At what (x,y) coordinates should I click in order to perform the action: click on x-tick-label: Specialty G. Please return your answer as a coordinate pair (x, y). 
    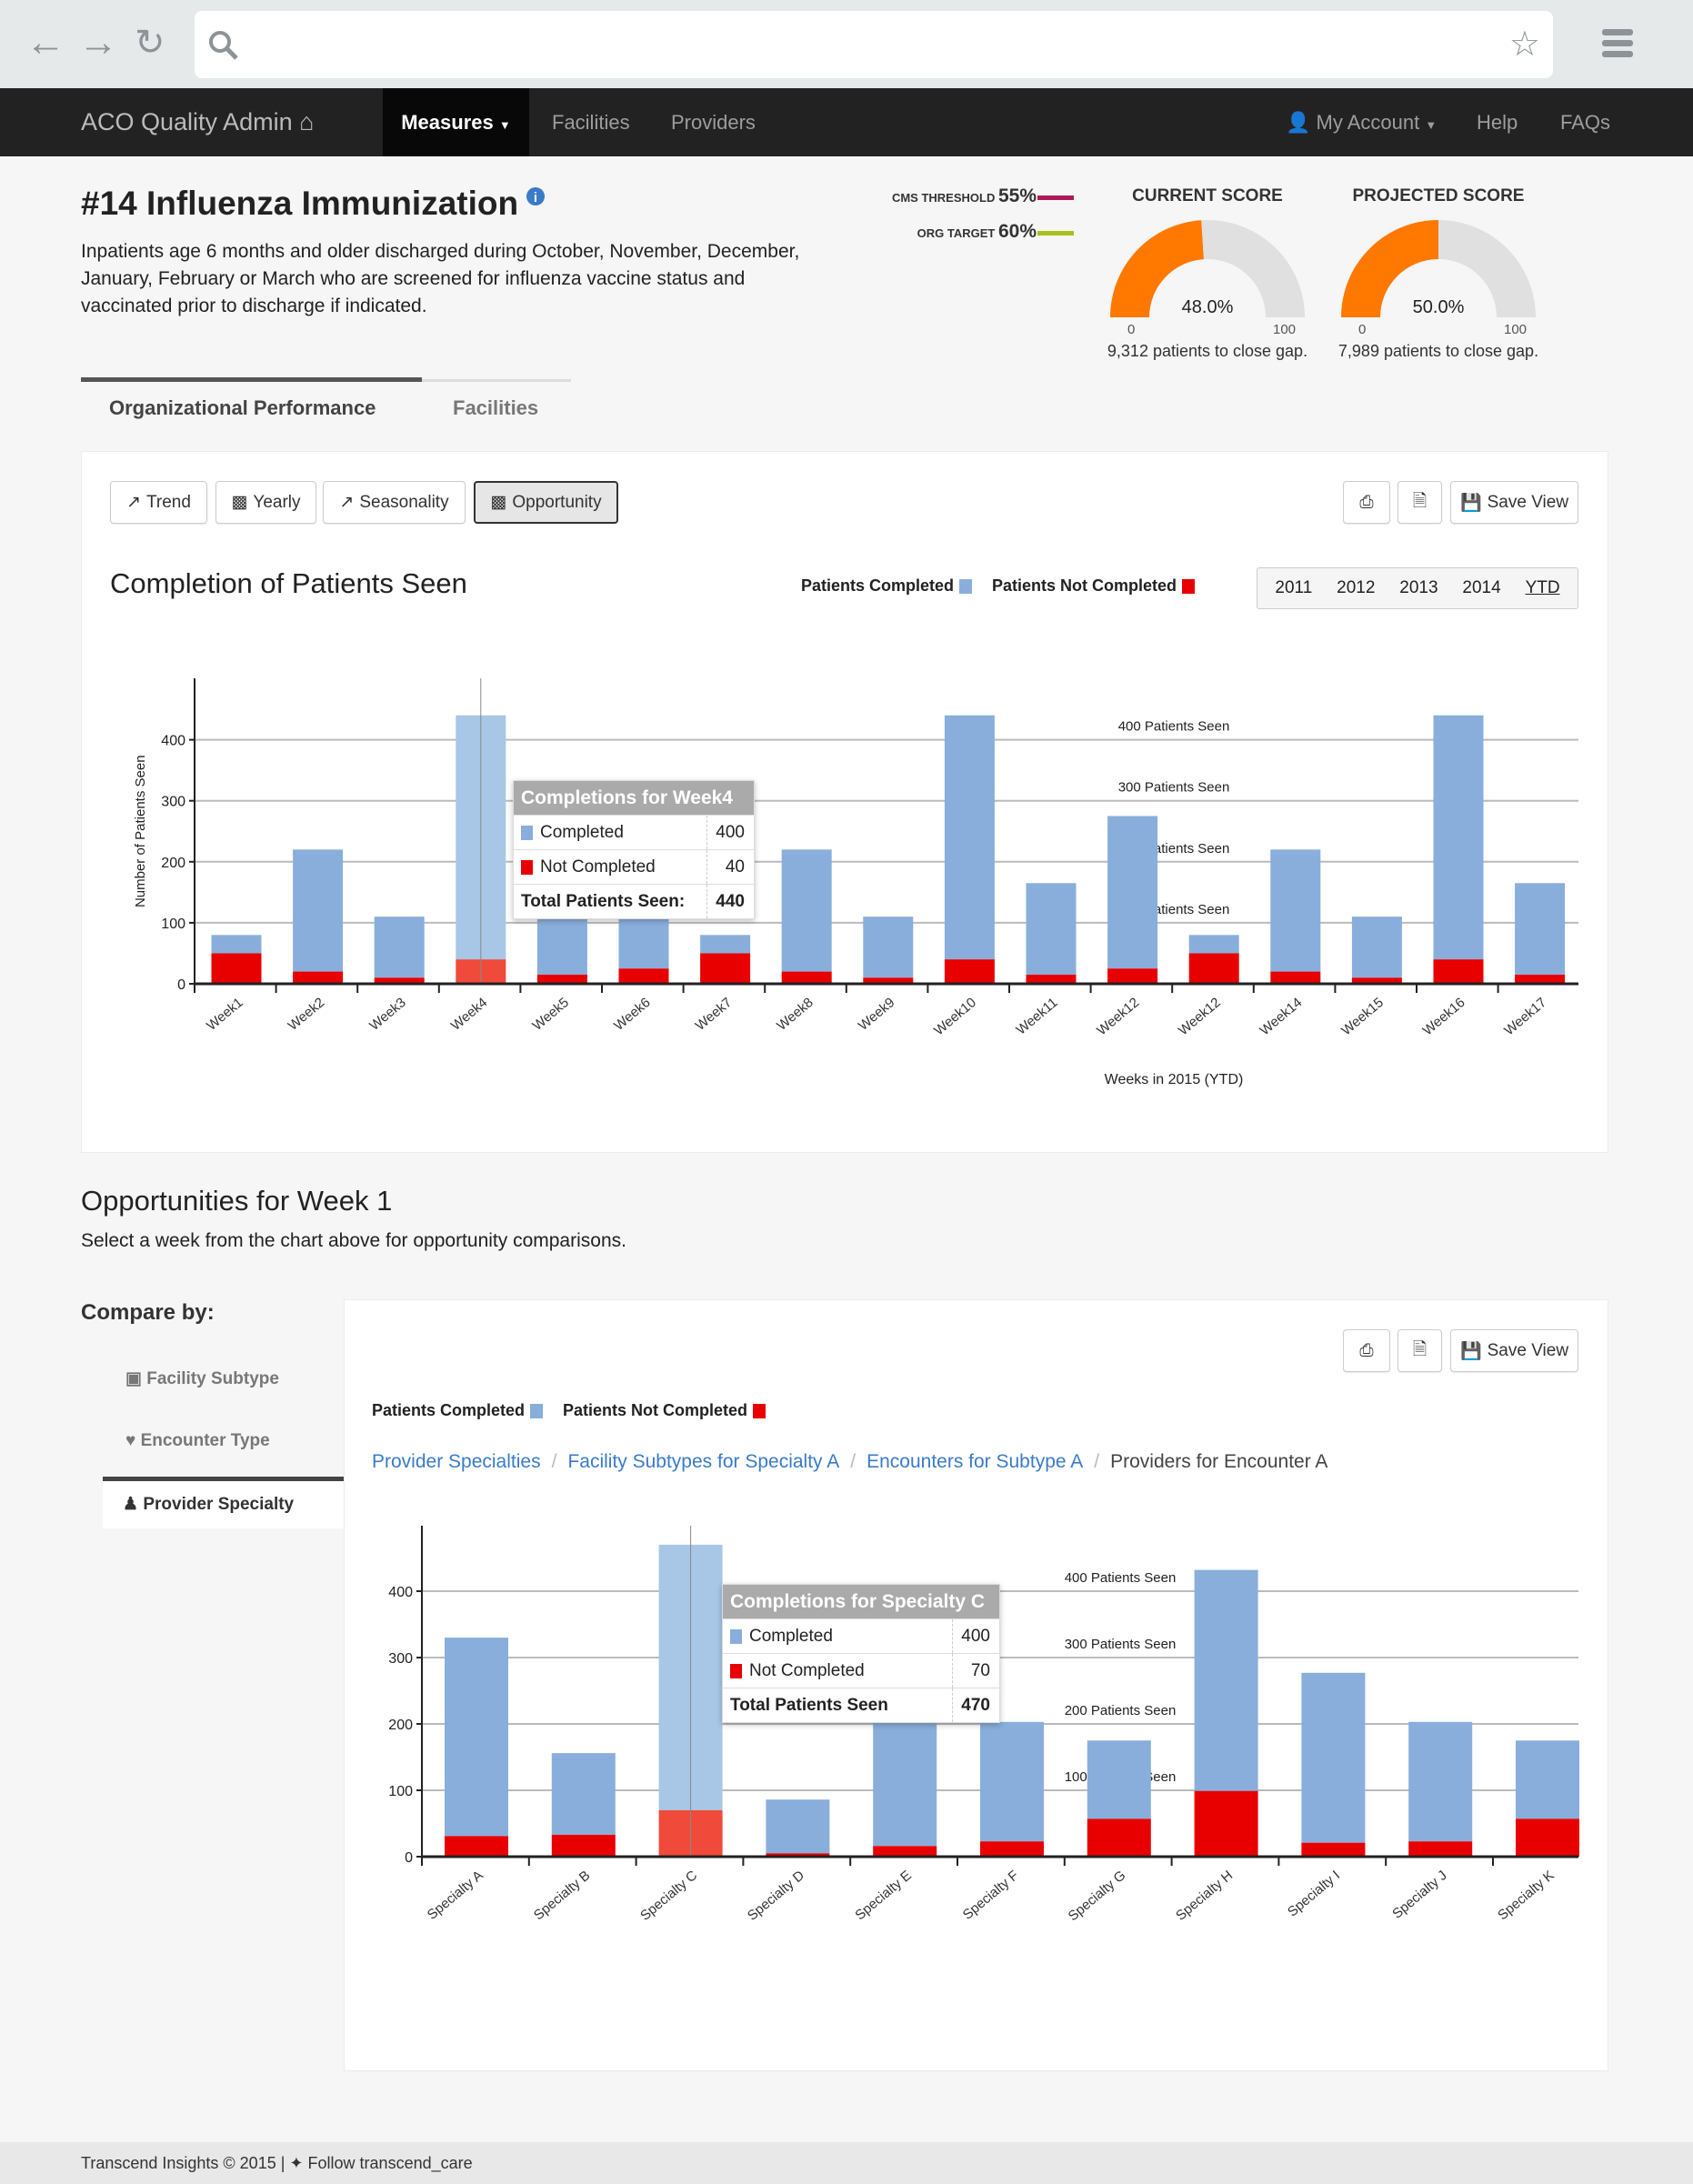
    Looking at the image, I should click on (1097, 1896).